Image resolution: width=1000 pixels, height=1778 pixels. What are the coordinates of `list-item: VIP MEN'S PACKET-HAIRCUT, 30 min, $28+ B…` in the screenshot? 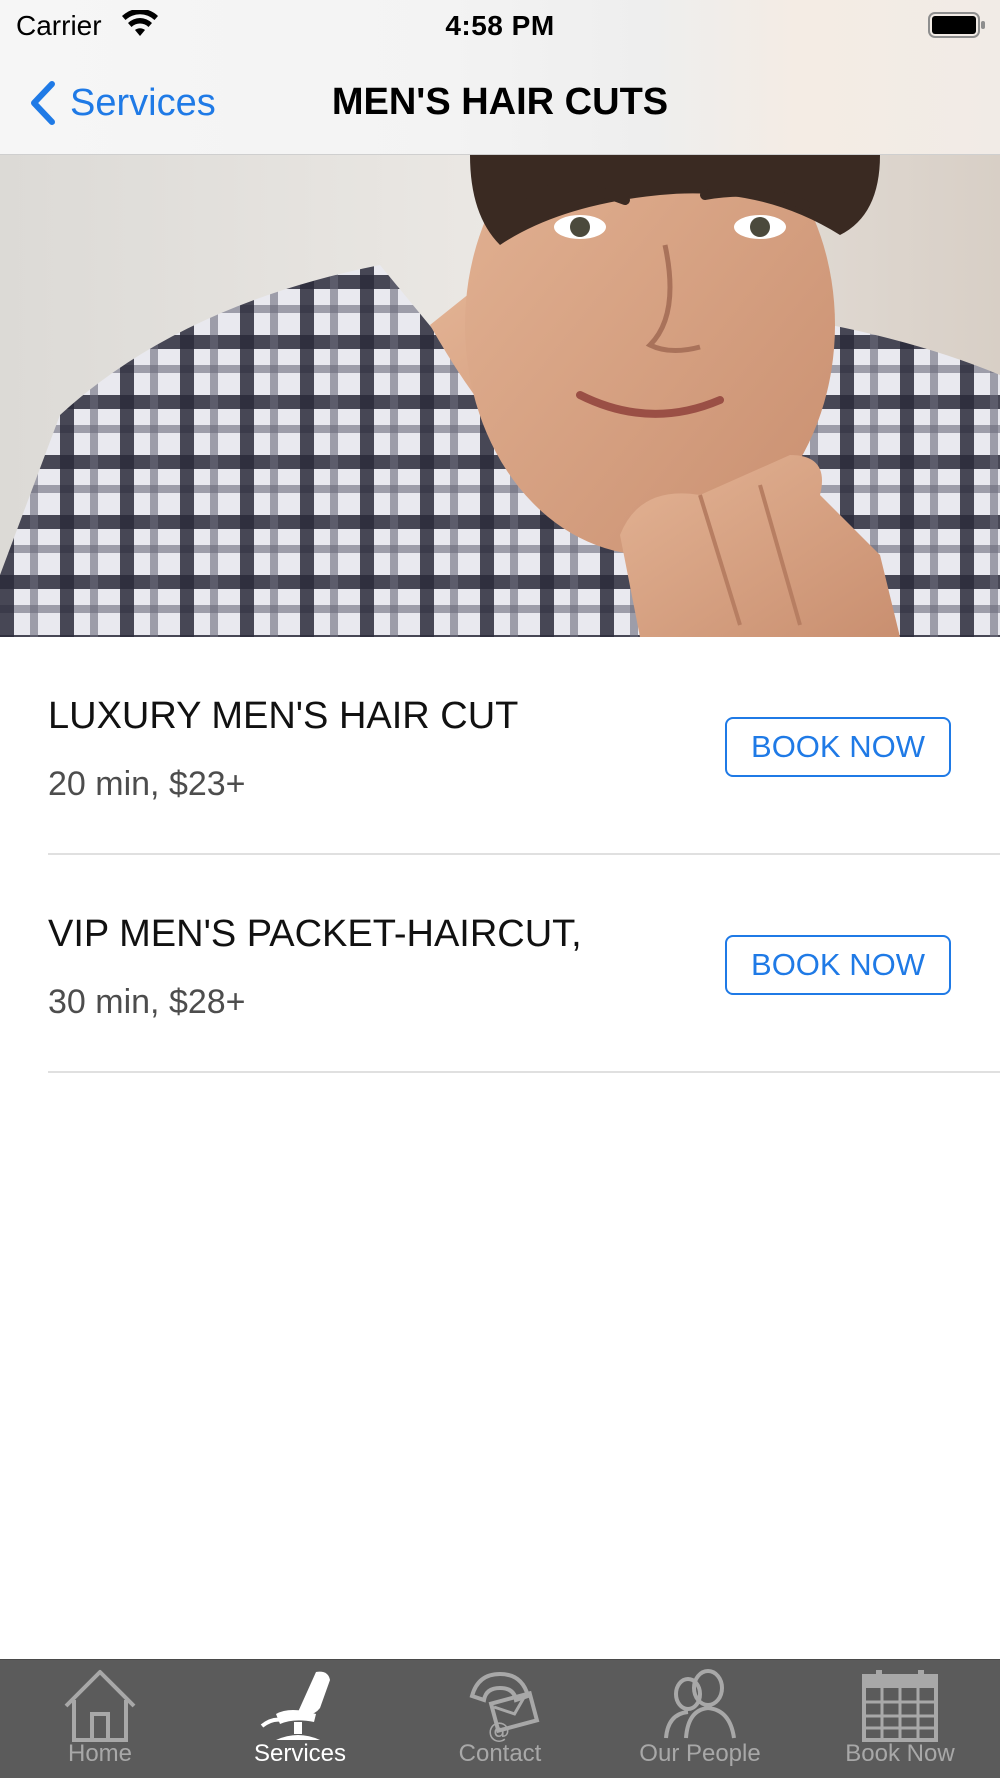 It's located at (500, 964).